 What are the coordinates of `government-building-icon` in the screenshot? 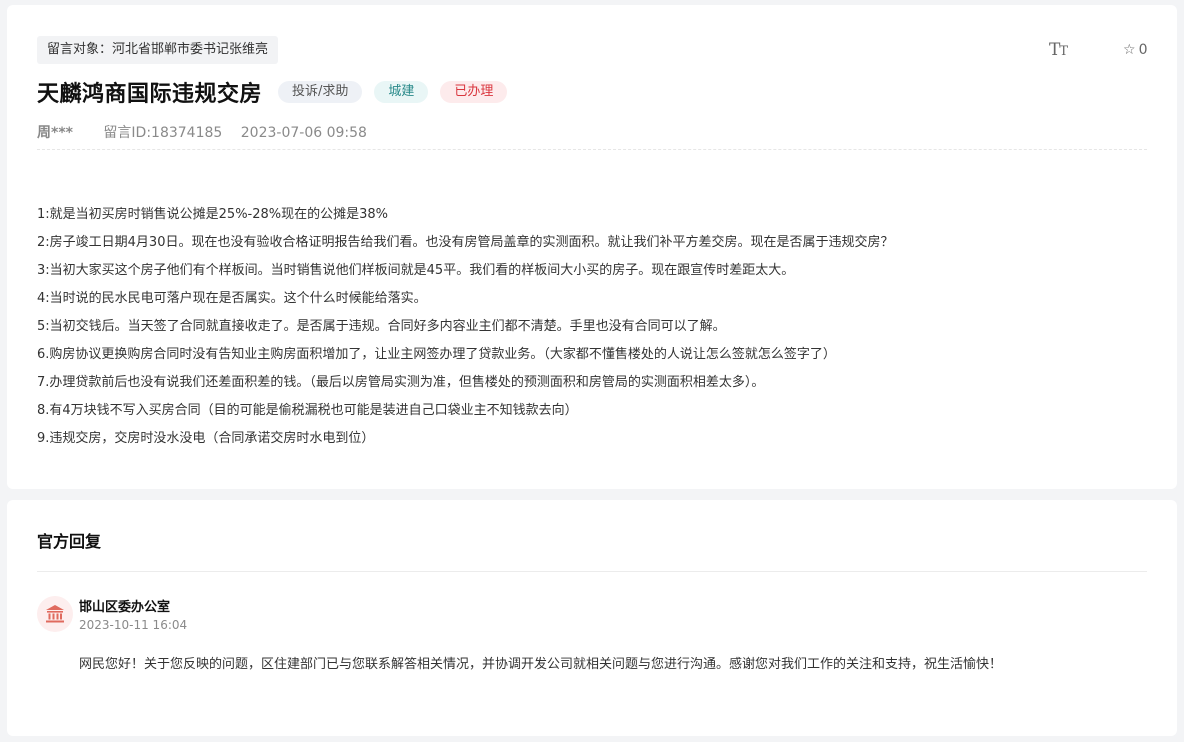 It's located at (55, 614).